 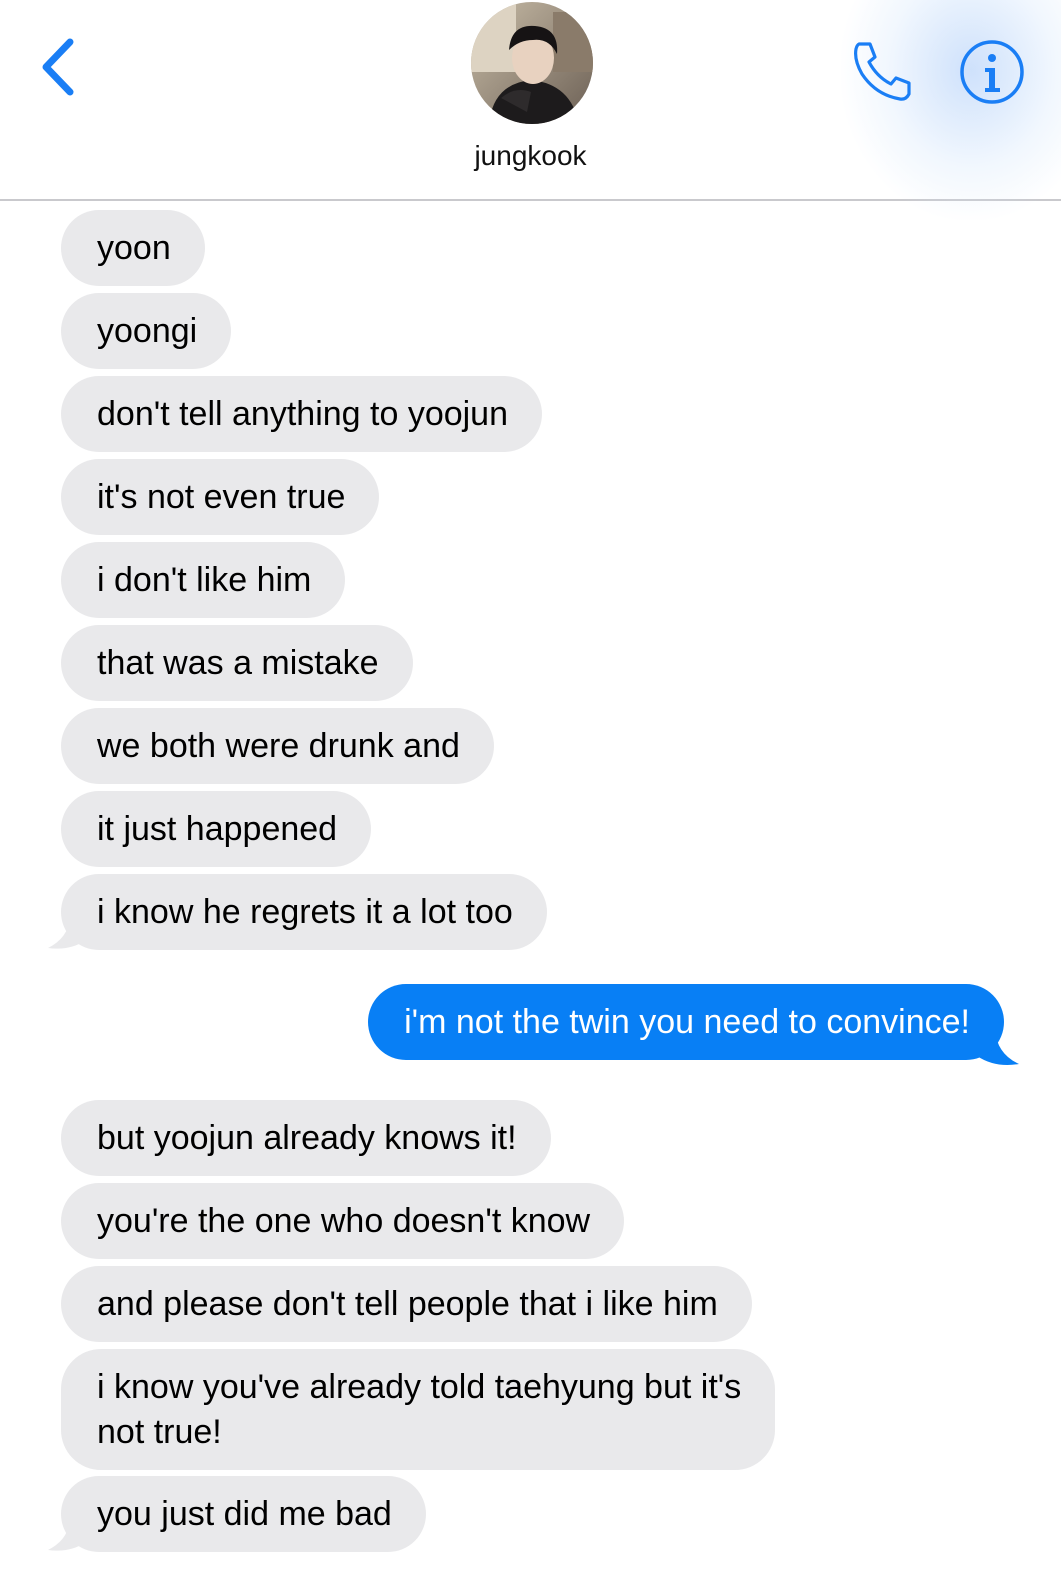 I want to click on message-text: don't tell anything to yoojun, so click(x=303, y=414).